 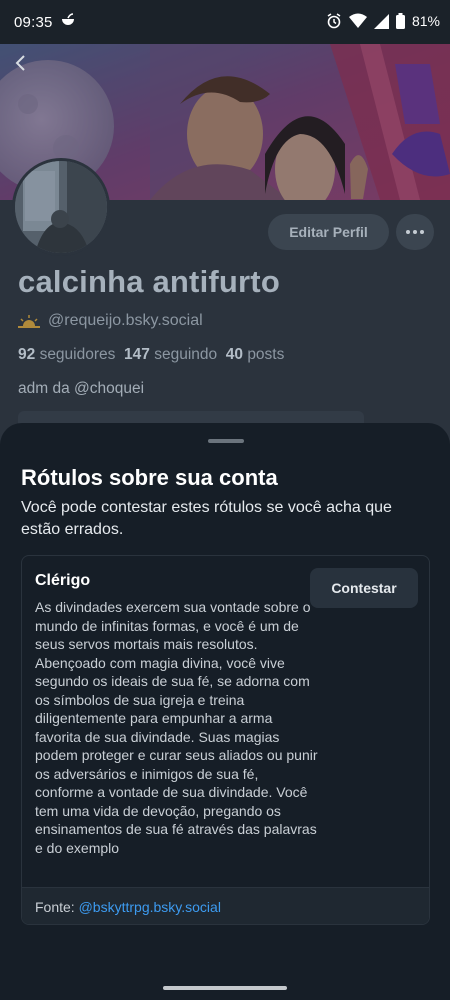 What do you see at coordinates (225, 22) in the screenshot?
I see `status-bar: 09:35 81%` at bounding box center [225, 22].